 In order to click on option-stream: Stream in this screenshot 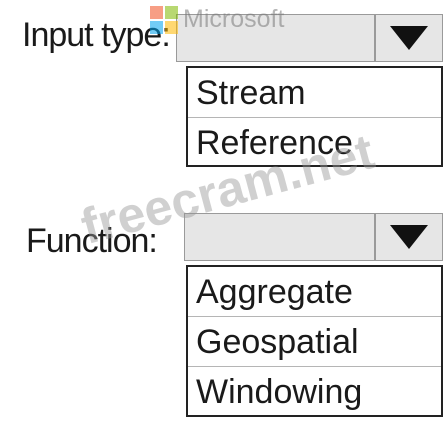, I will do `click(314, 93)`.